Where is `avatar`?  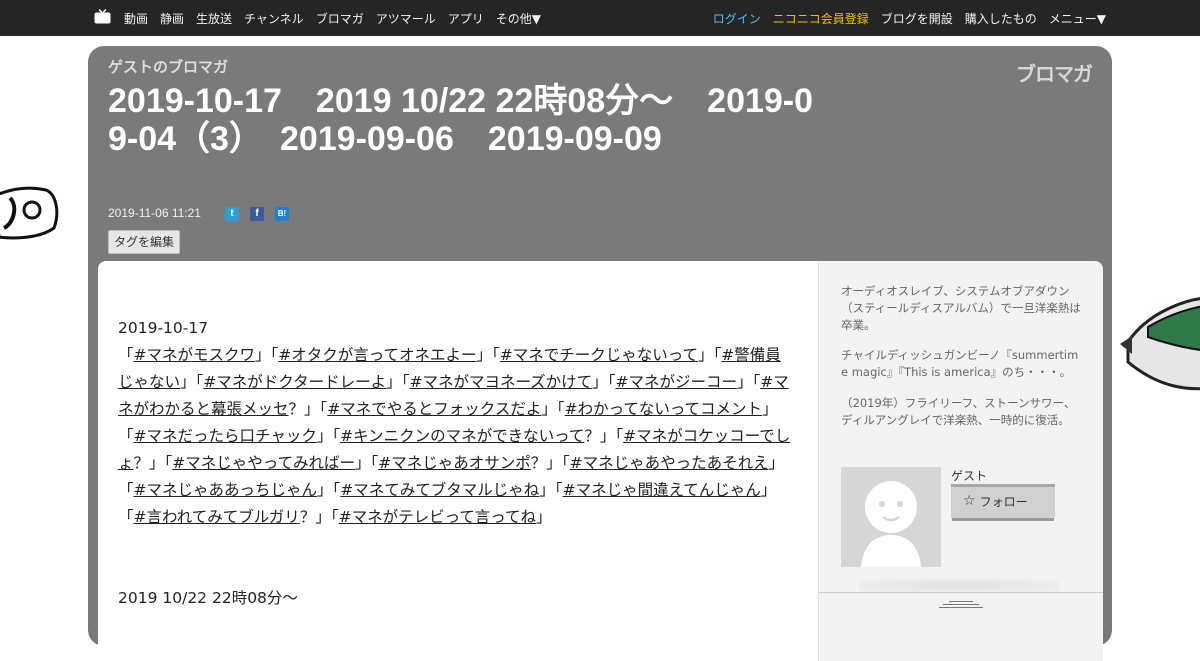
avatar is located at coordinates (891, 517).